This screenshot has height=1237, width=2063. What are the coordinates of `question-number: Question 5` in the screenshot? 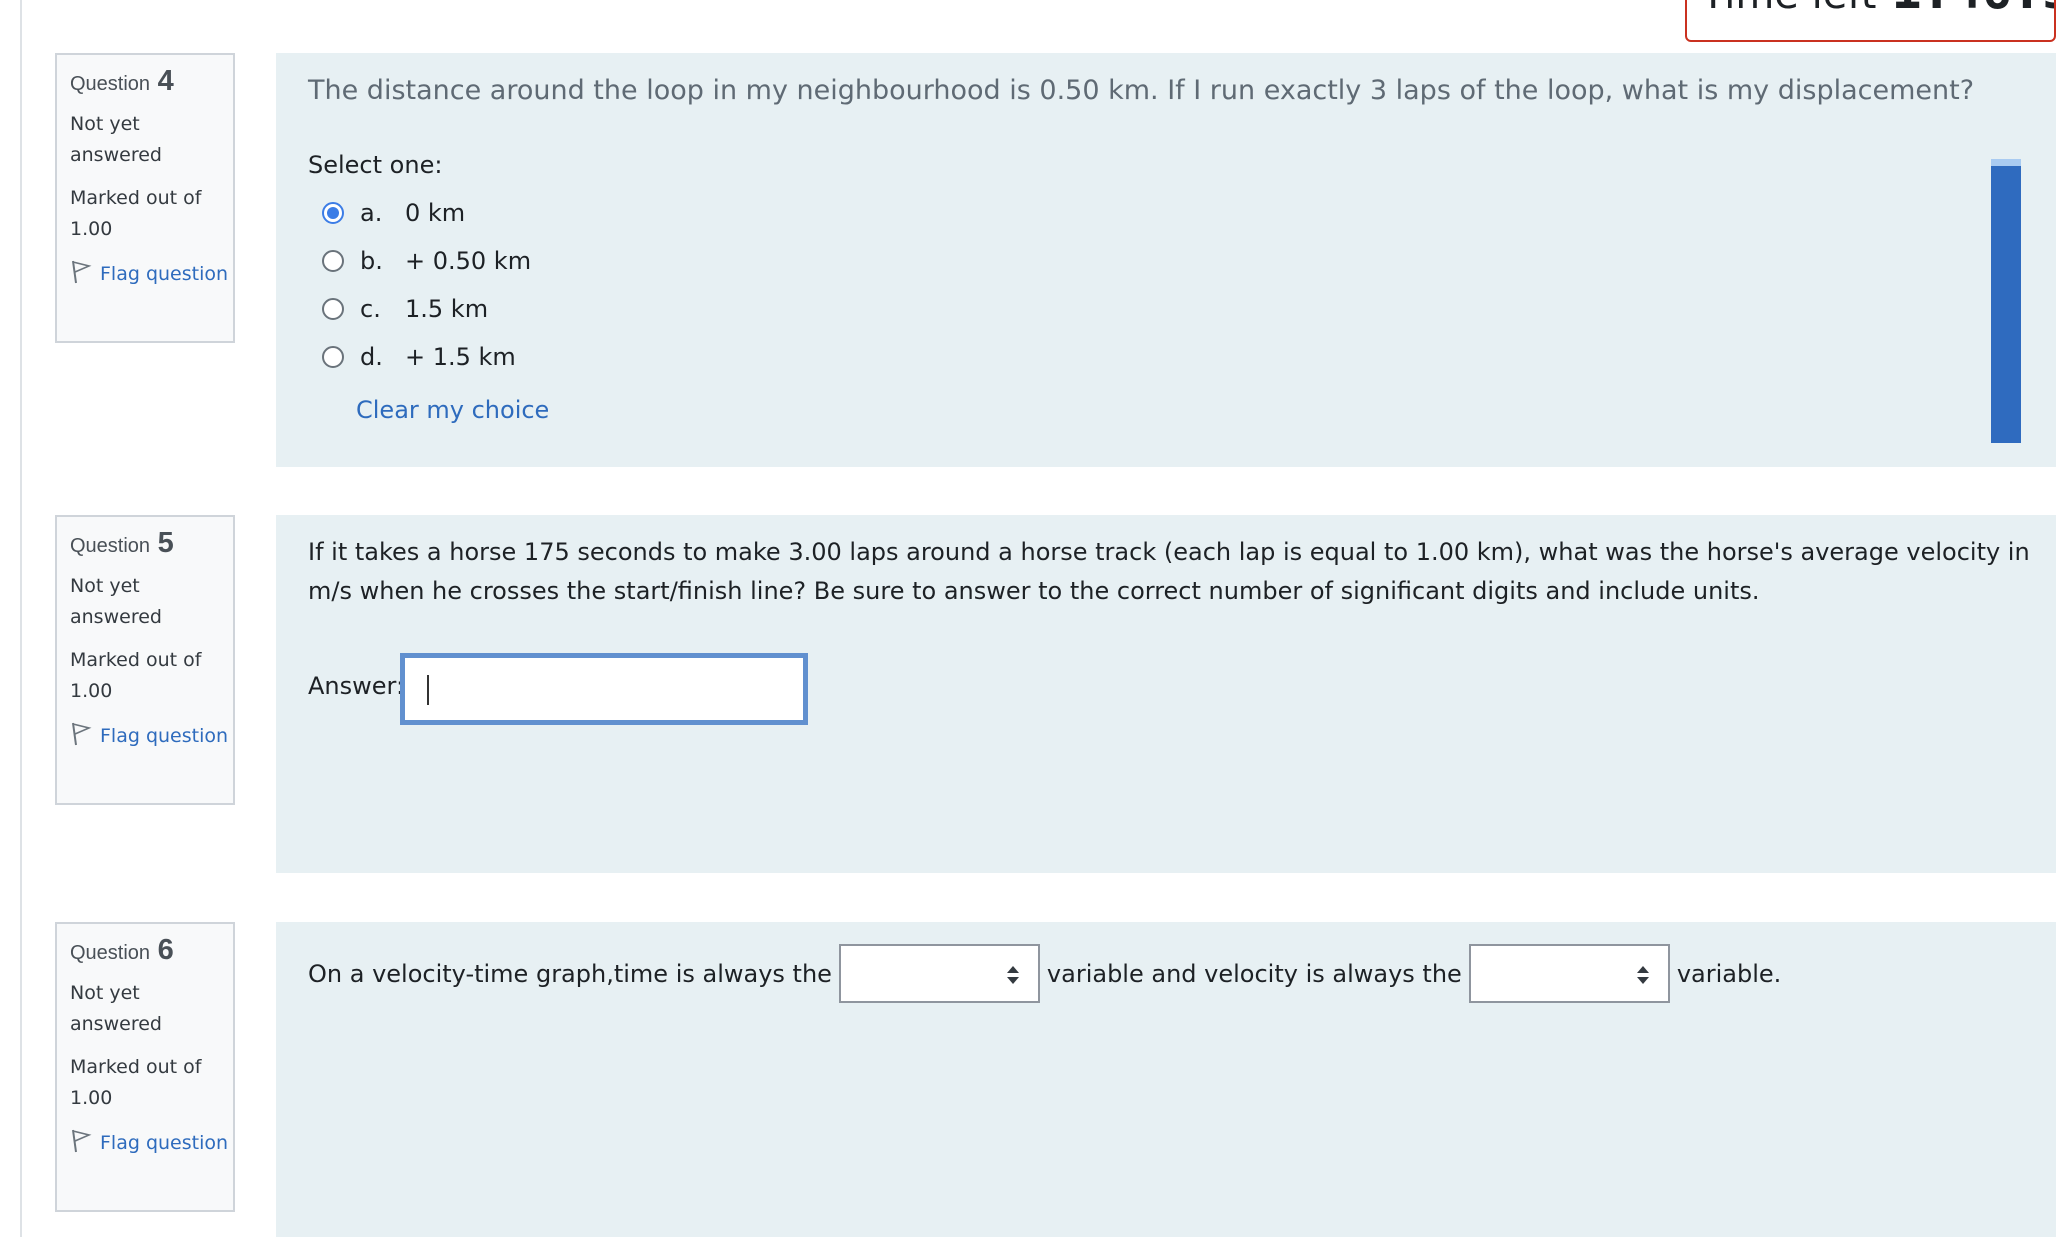 It's located at (151, 548).